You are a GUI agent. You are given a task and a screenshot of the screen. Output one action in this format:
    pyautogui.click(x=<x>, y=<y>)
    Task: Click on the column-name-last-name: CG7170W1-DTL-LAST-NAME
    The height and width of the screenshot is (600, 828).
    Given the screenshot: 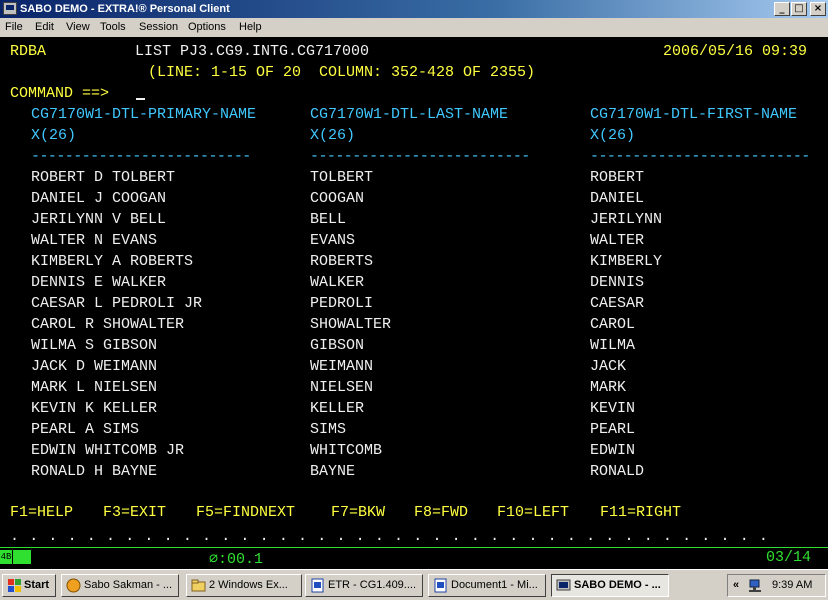 What is the action you would take?
    pyautogui.click(x=409, y=114)
    